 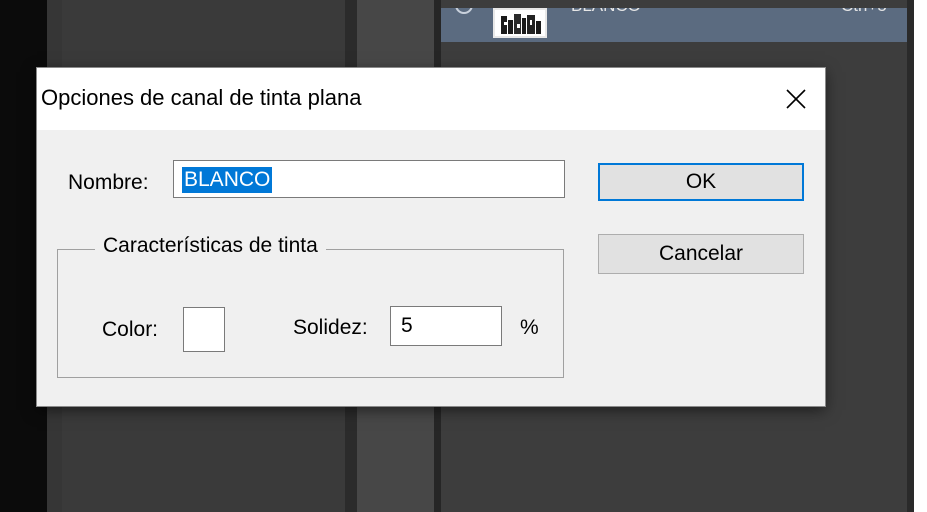 What do you see at coordinates (910, 256) in the screenshot?
I see `panel-scrollbar` at bounding box center [910, 256].